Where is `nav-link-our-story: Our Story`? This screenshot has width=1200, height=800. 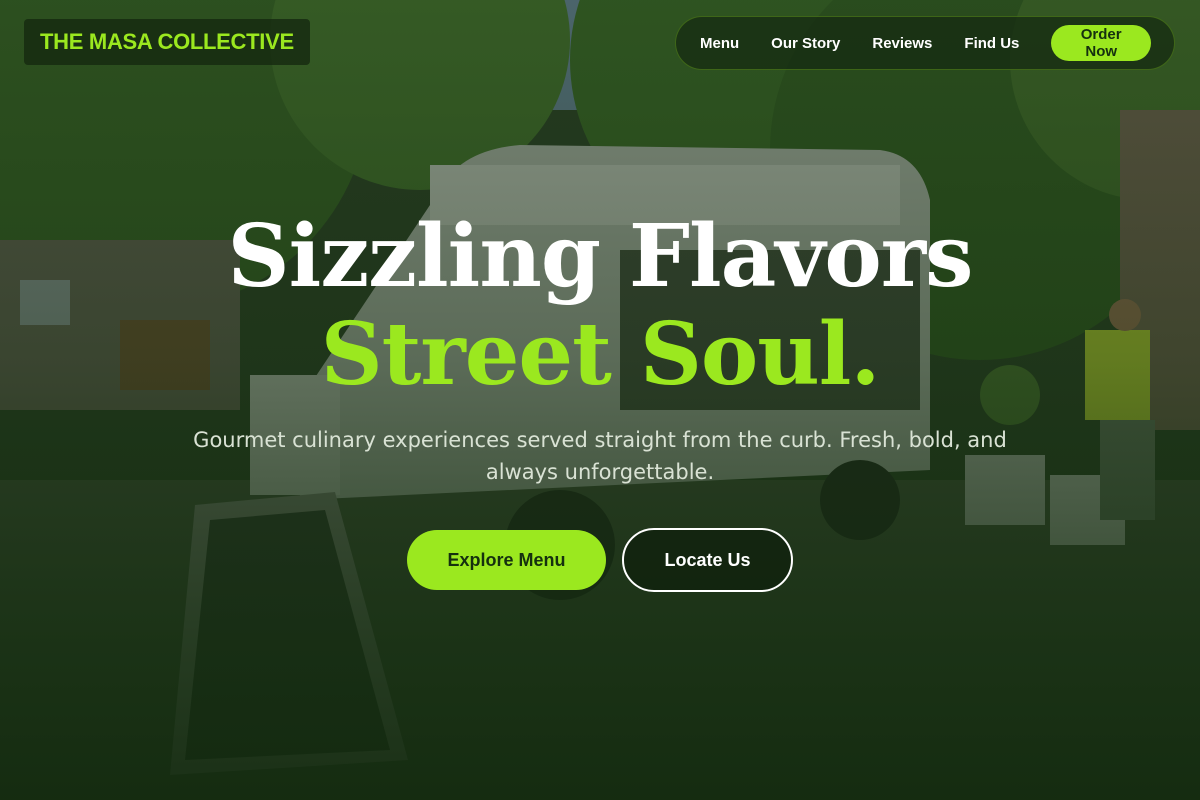 nav-link-our-story: Our Story is located at coordinates (805, 43).